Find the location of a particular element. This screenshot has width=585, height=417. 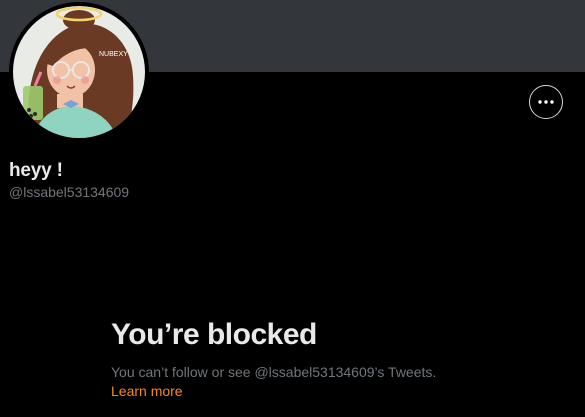

more-options-button is located at coordinates (546, 102).